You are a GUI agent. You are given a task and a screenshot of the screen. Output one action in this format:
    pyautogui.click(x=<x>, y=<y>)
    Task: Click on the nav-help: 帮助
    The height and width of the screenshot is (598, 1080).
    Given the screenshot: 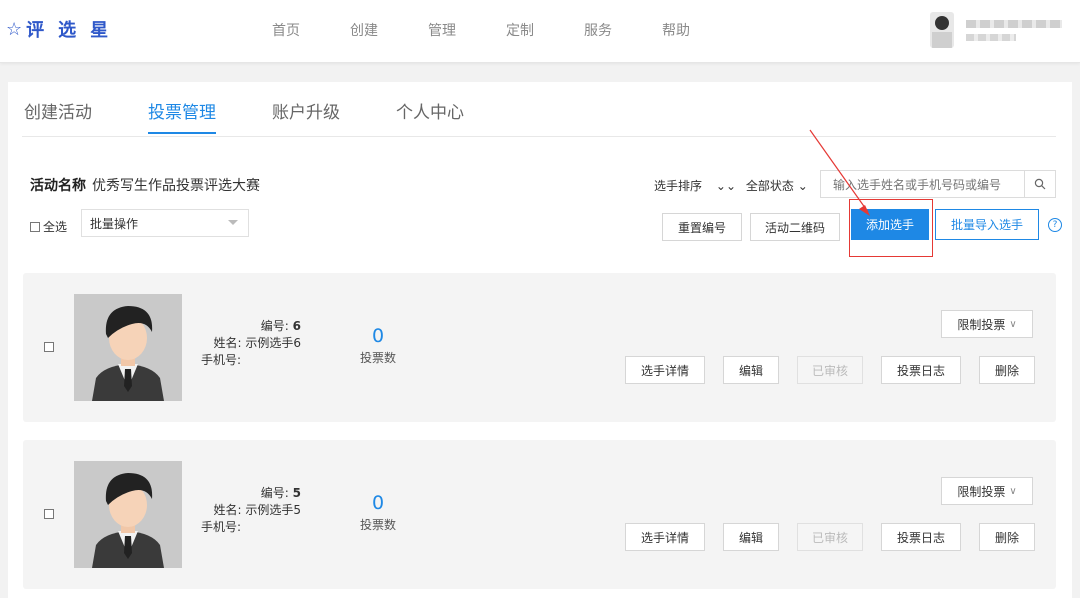 What is the action you would take?
    pyautogui.click(x=676, y=30)
    